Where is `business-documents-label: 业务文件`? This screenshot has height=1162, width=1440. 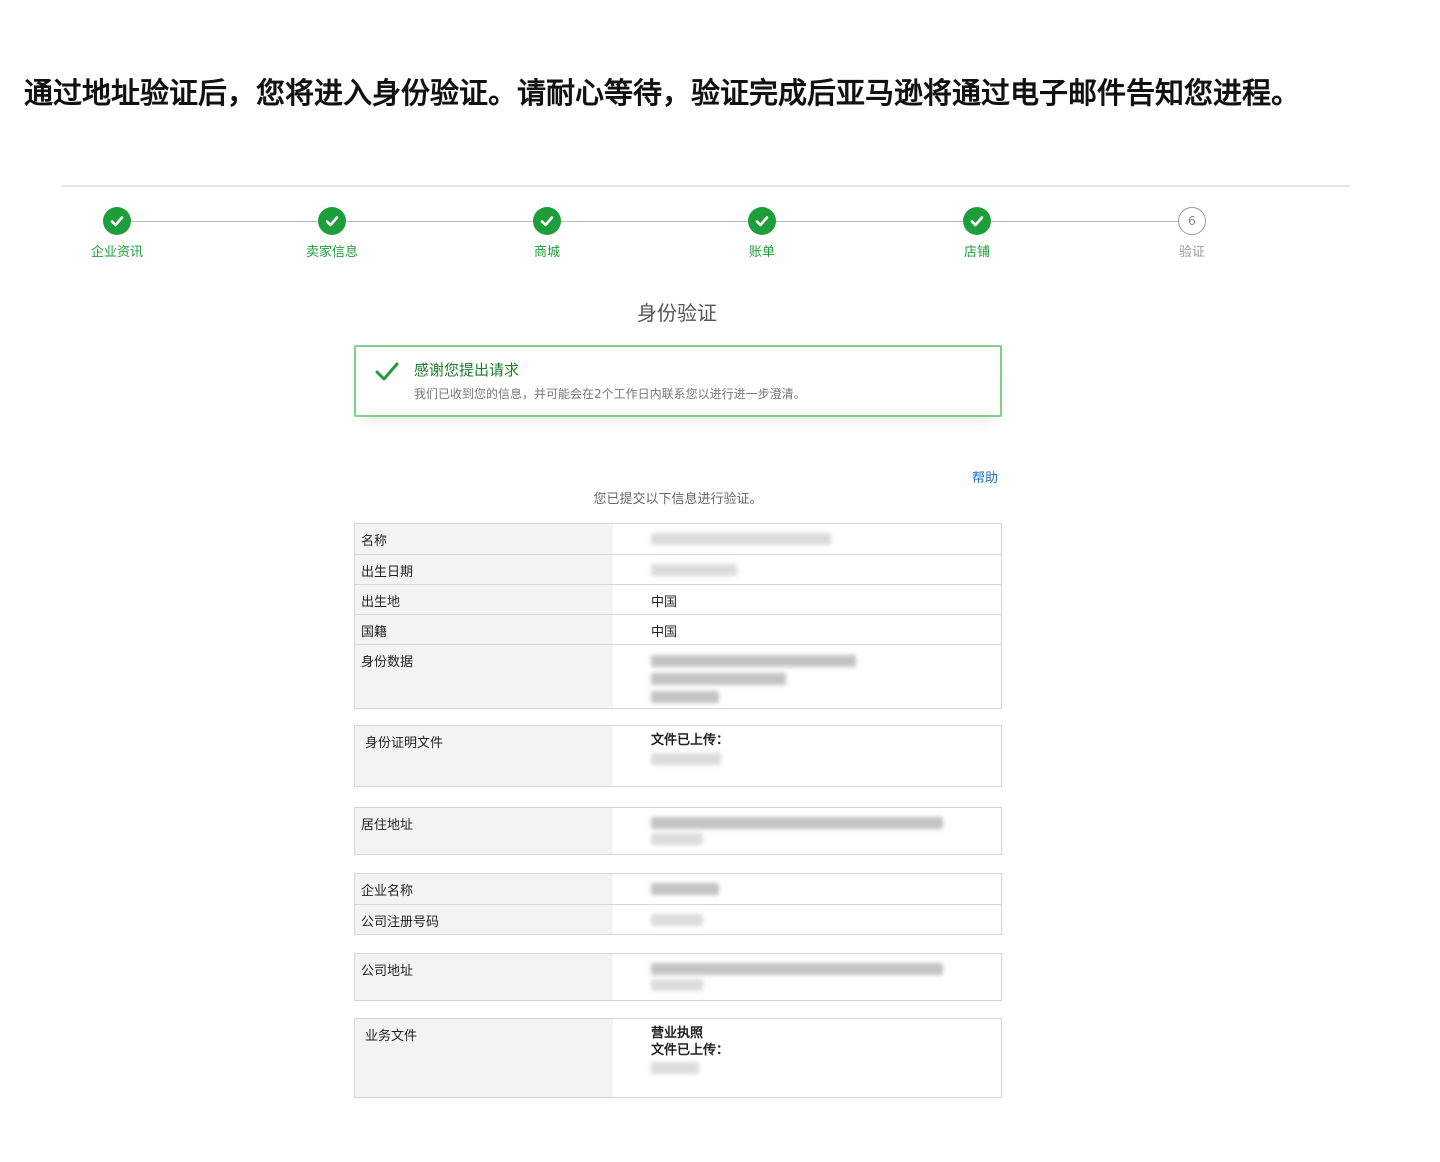
business-documents-label: 业务文件 is located at coordinates (484, 1058).